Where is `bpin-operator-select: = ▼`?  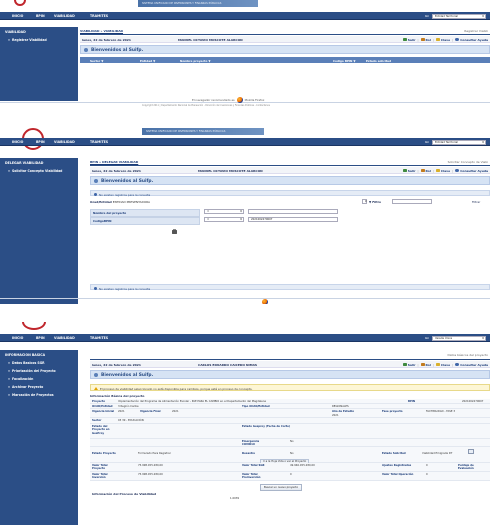 bpin-operator-select: = ▼ is located at coordinates (224, 219).